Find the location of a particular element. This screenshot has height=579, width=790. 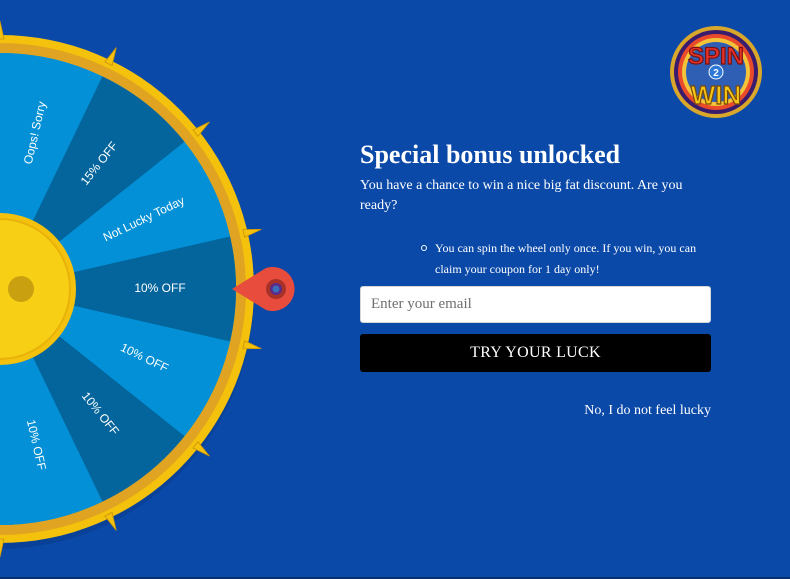

wheel-hub-center is located at coordinates (21, 289).